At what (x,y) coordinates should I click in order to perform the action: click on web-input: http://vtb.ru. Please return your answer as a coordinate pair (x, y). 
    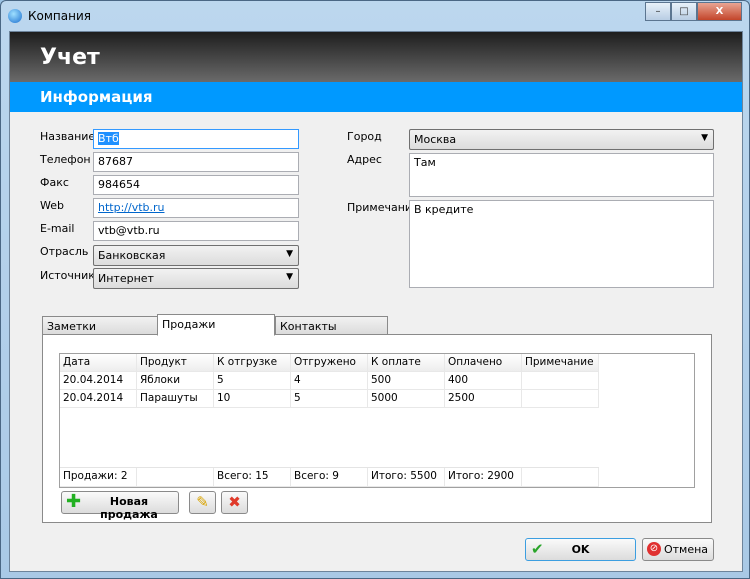
    Looking at the image, I should click on (196, 208).